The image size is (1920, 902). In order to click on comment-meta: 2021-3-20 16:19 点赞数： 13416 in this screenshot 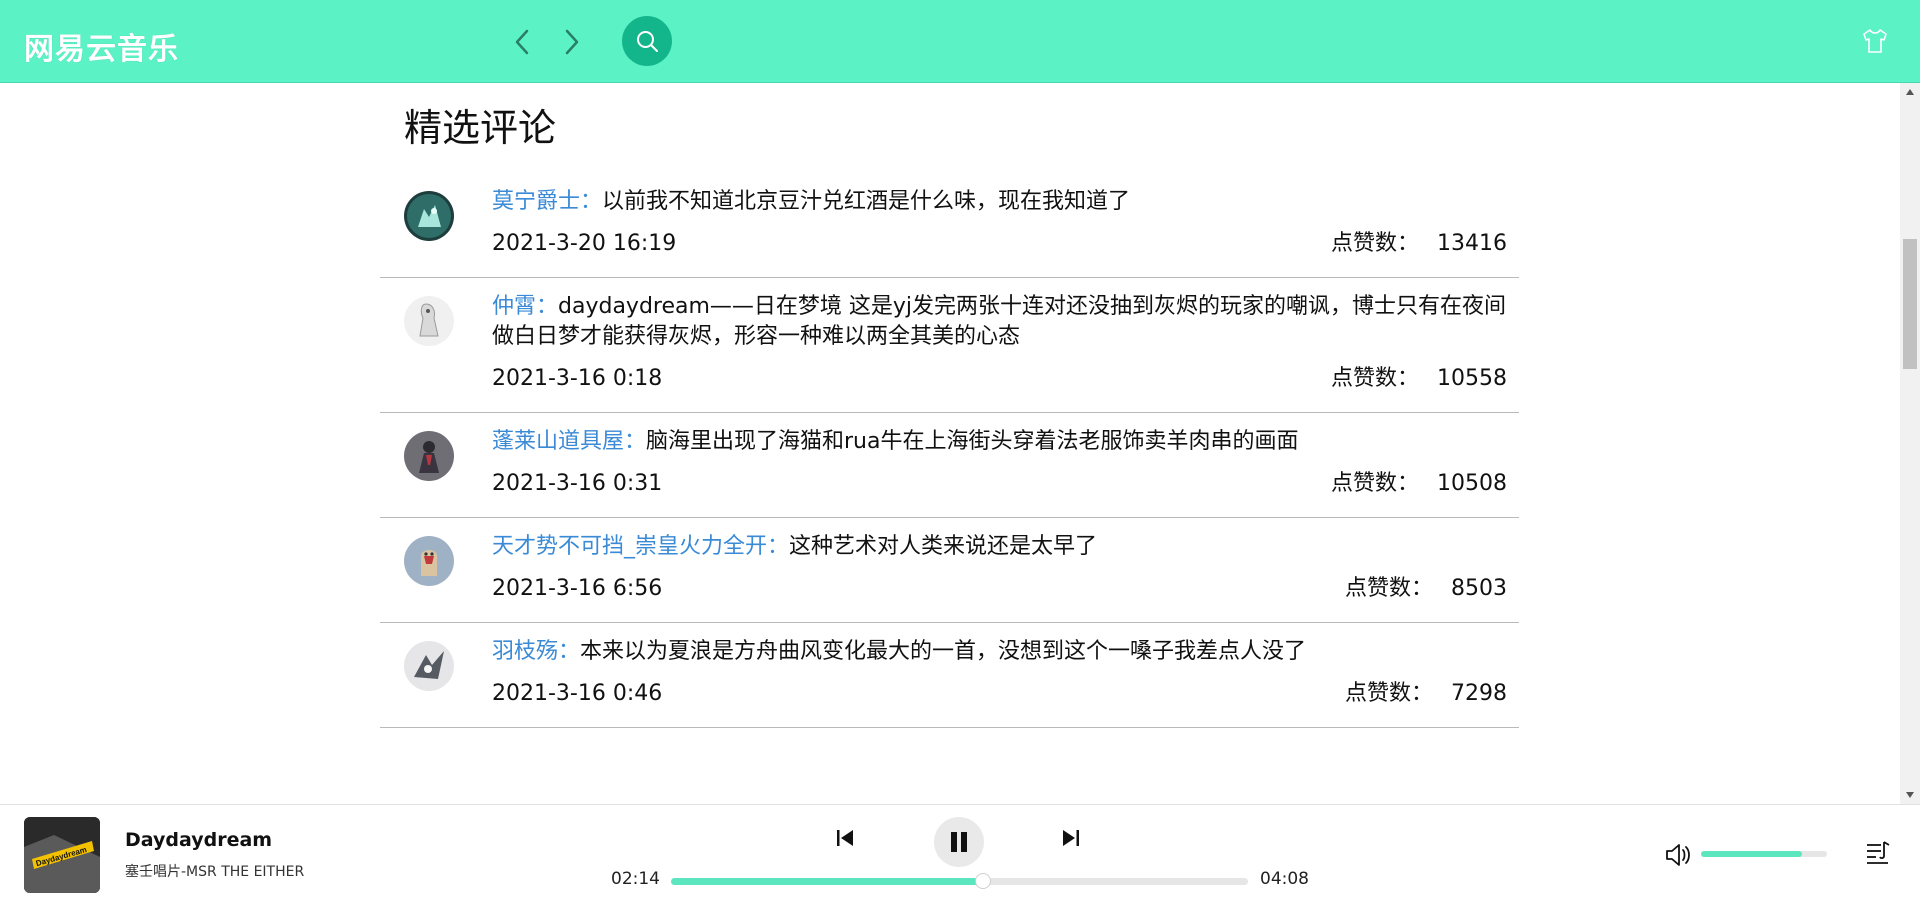, I will do `click(999, 253)`.